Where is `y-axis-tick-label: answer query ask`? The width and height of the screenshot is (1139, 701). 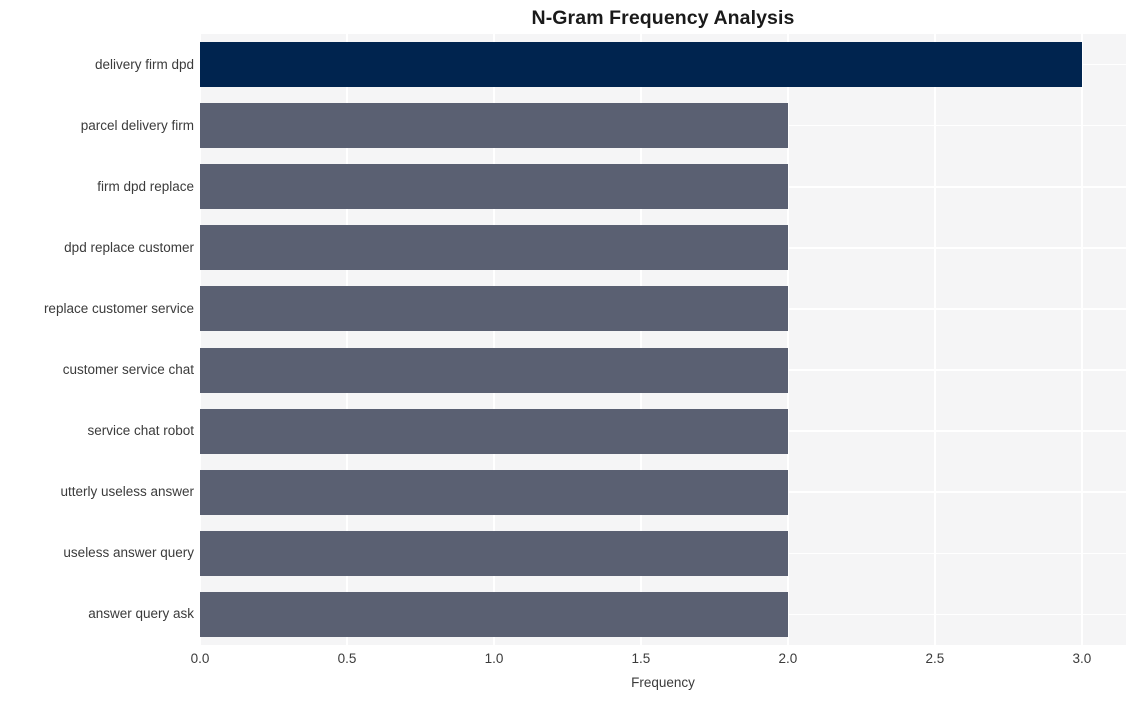
y-axis-tick-label: answer query ask is located at coordinates (141, 614).